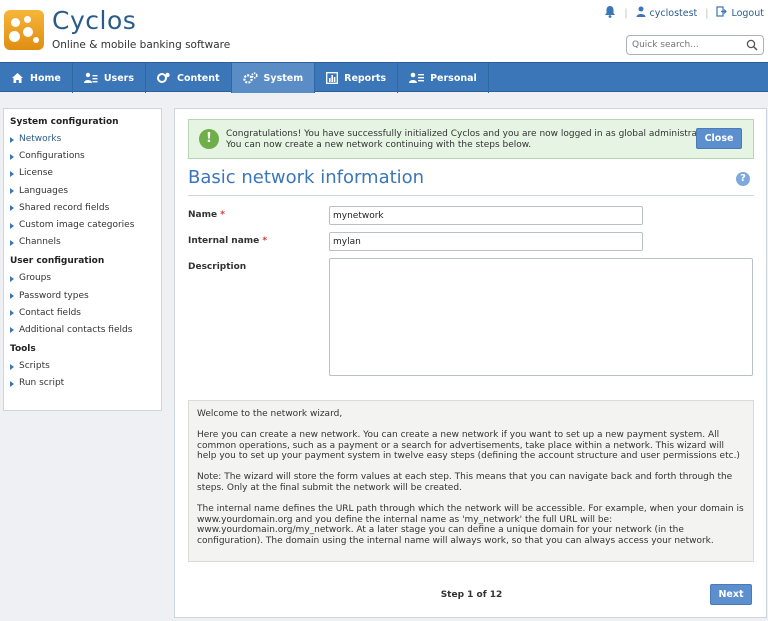  I want to click on title-divider, so click(471, 195).